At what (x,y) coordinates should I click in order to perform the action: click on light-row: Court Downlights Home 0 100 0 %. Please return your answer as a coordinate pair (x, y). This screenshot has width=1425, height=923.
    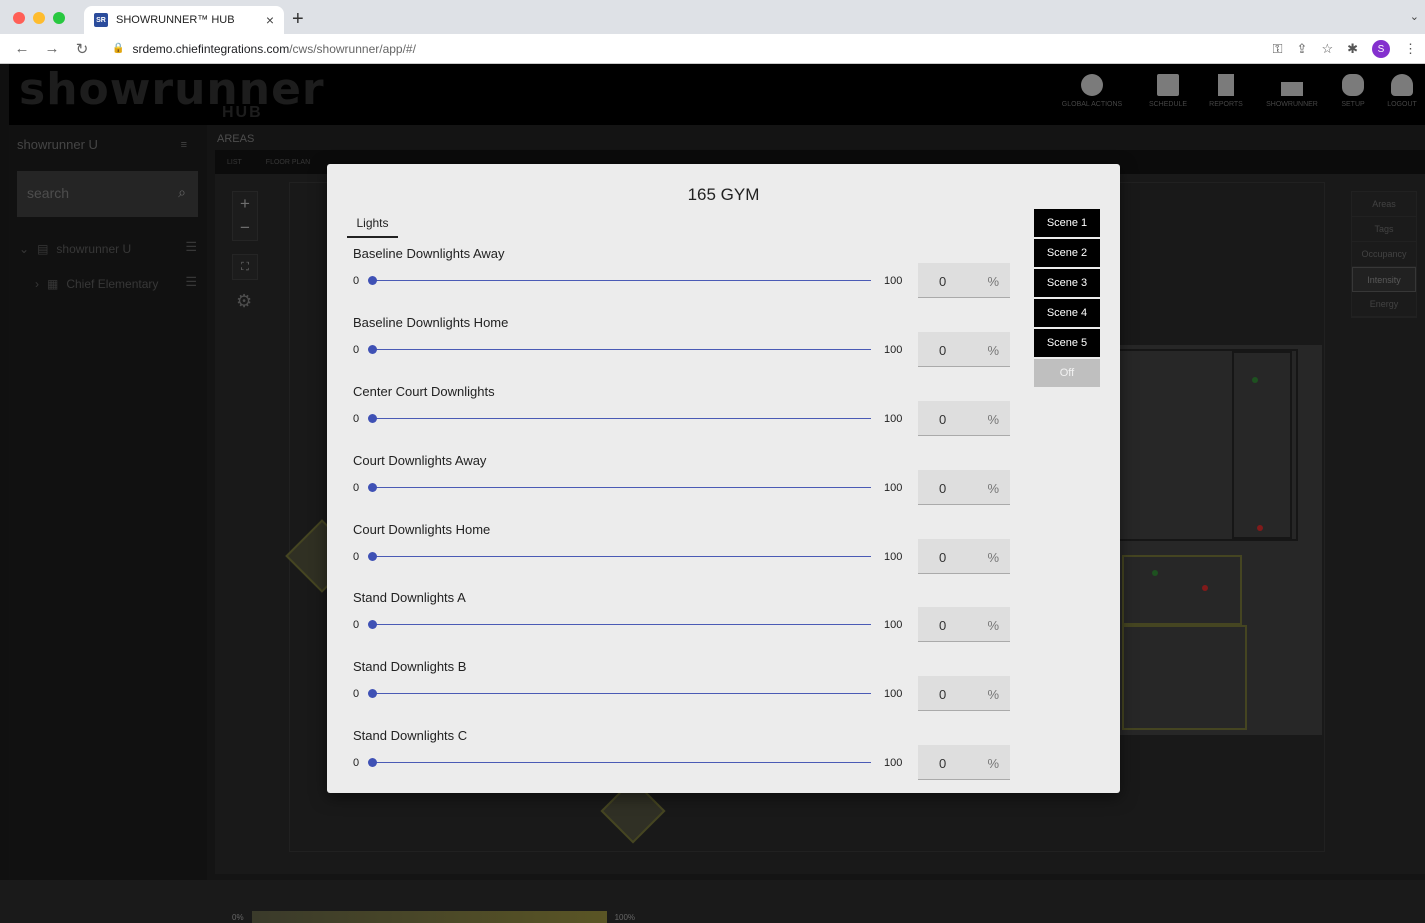
    Looking at the image, I should click on (681, 556).